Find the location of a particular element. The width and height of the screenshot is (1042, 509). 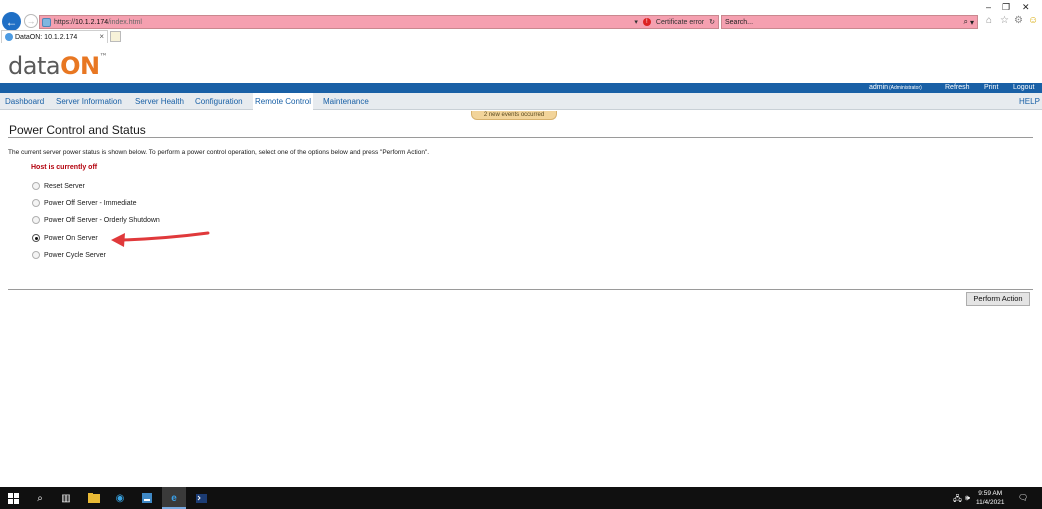

nav-maintenance: Maintenance is located at coordinates (346, 101).